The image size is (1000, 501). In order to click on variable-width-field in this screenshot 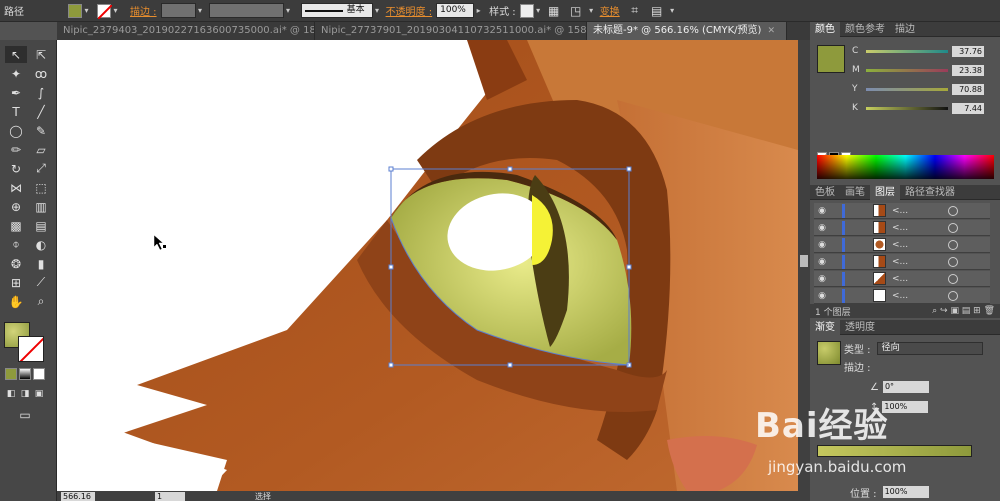, I will do `click(246, 10)`.